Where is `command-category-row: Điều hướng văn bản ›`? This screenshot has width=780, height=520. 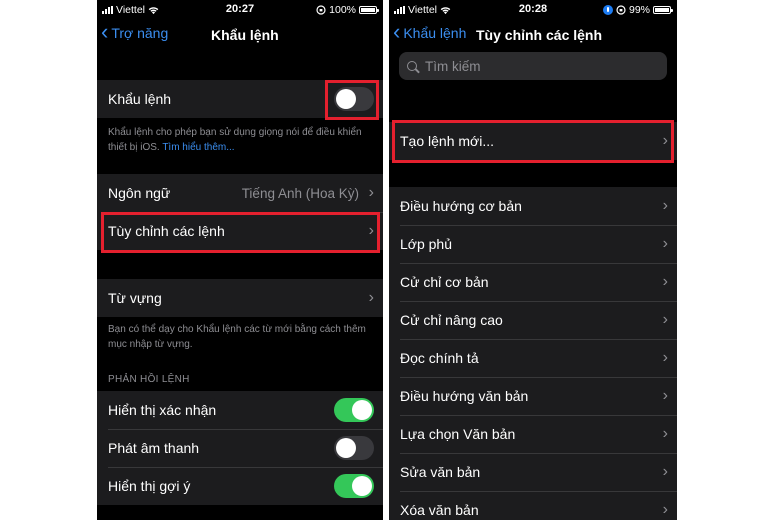 command-category-row: Điều hướng văn bản › is located at coordinates (533, 396).